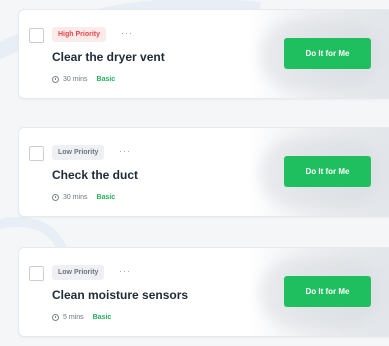 Image resolution: width=389 pixels, height=346 pixels. Describe the element at coordinates (108, 57) in the screenshot. I see `task-title: Clear the dryer vent` at that location.